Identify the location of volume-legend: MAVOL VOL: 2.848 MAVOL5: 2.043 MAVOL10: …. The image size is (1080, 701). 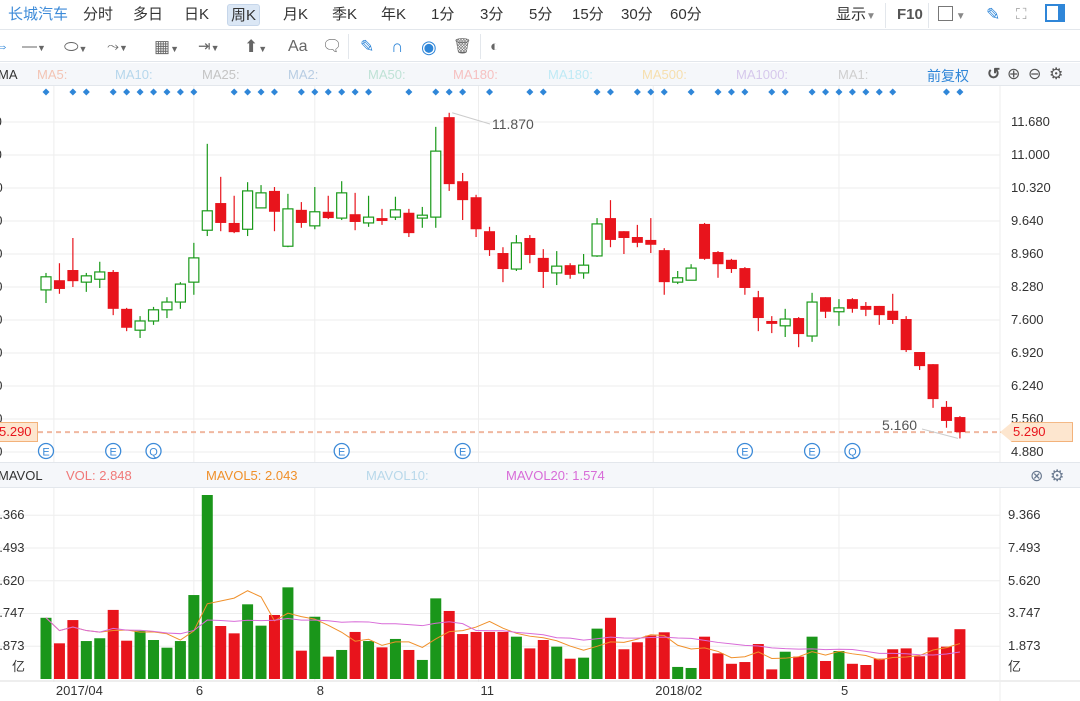
(540, 475).